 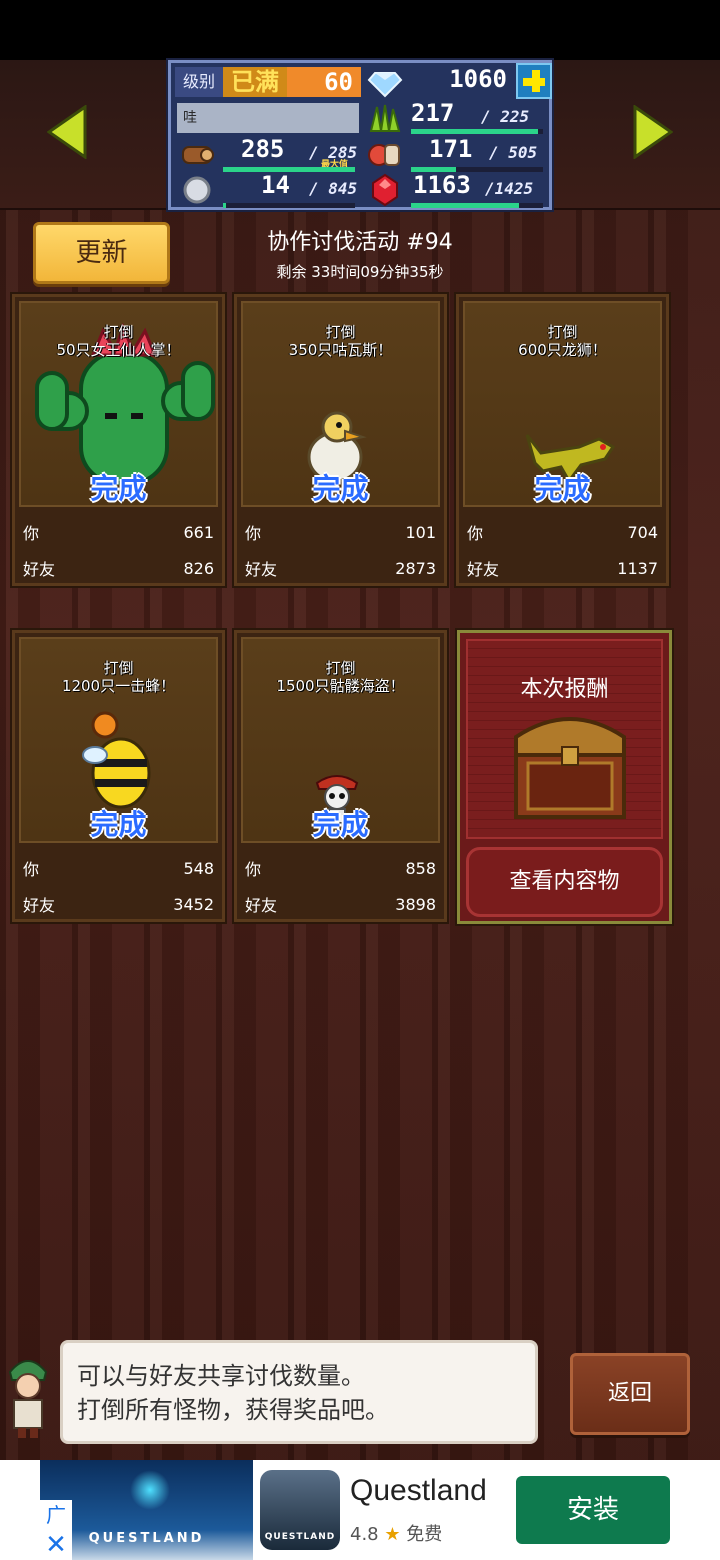 What do you see at coordinates (340, 350) in the screenshot?
I see `quest-target-line2: 350只咕瓦斯！` at bounding box center [340, 350].